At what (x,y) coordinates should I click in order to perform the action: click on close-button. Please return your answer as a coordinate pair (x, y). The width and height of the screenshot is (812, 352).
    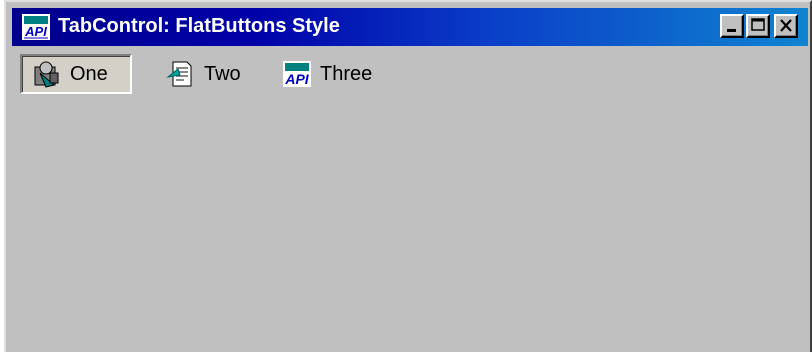
    Looking at the image, I should click on (786, 26).